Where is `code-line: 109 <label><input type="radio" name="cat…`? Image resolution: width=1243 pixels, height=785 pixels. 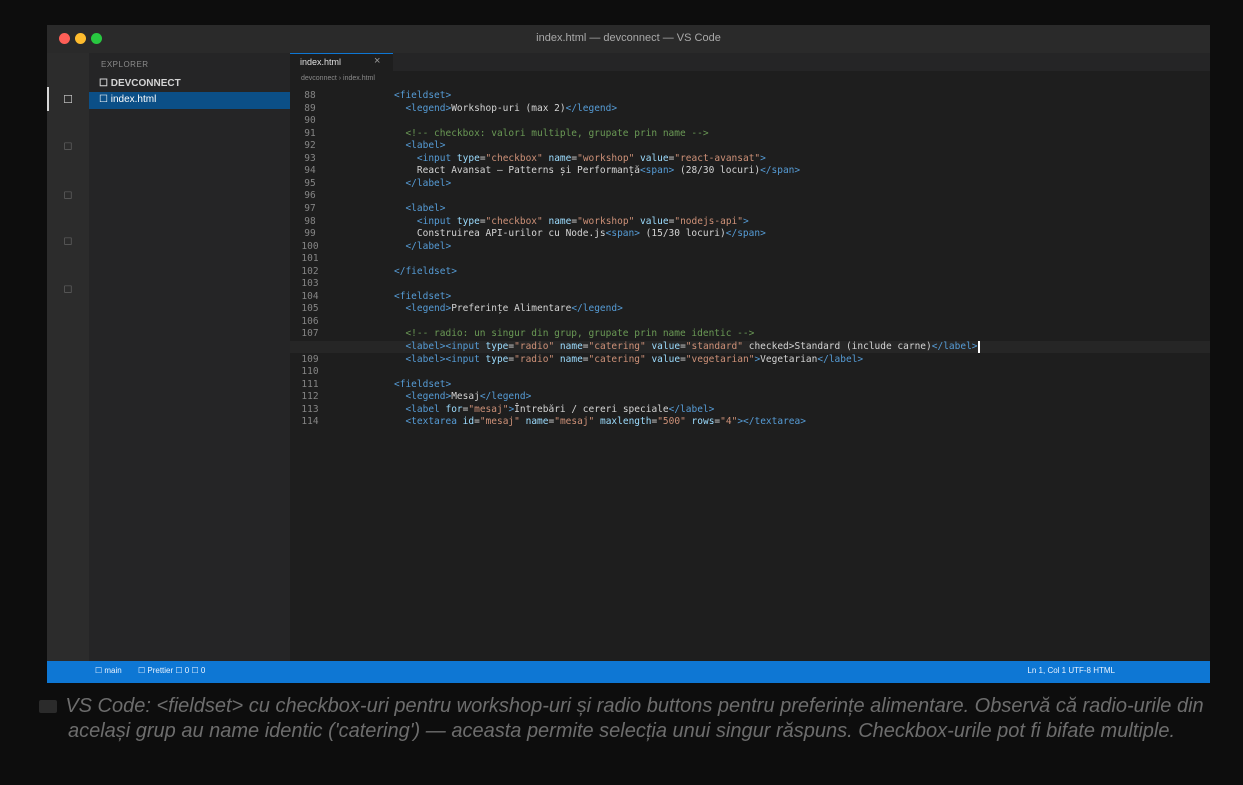 code-line: 109 <label><input type="radio" name="cat… is located at coordinates (750, 360).